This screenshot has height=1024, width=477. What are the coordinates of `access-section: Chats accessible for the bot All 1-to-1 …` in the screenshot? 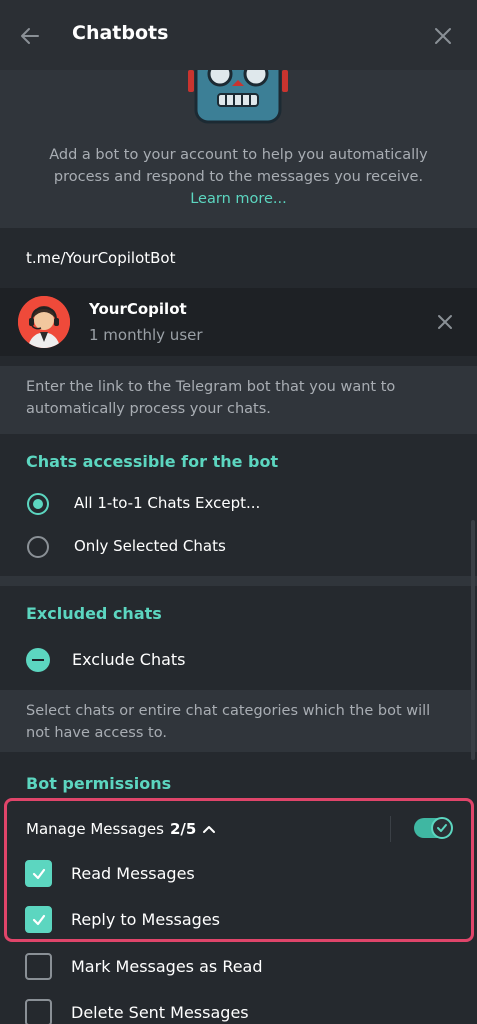 It's located at (238, 505).